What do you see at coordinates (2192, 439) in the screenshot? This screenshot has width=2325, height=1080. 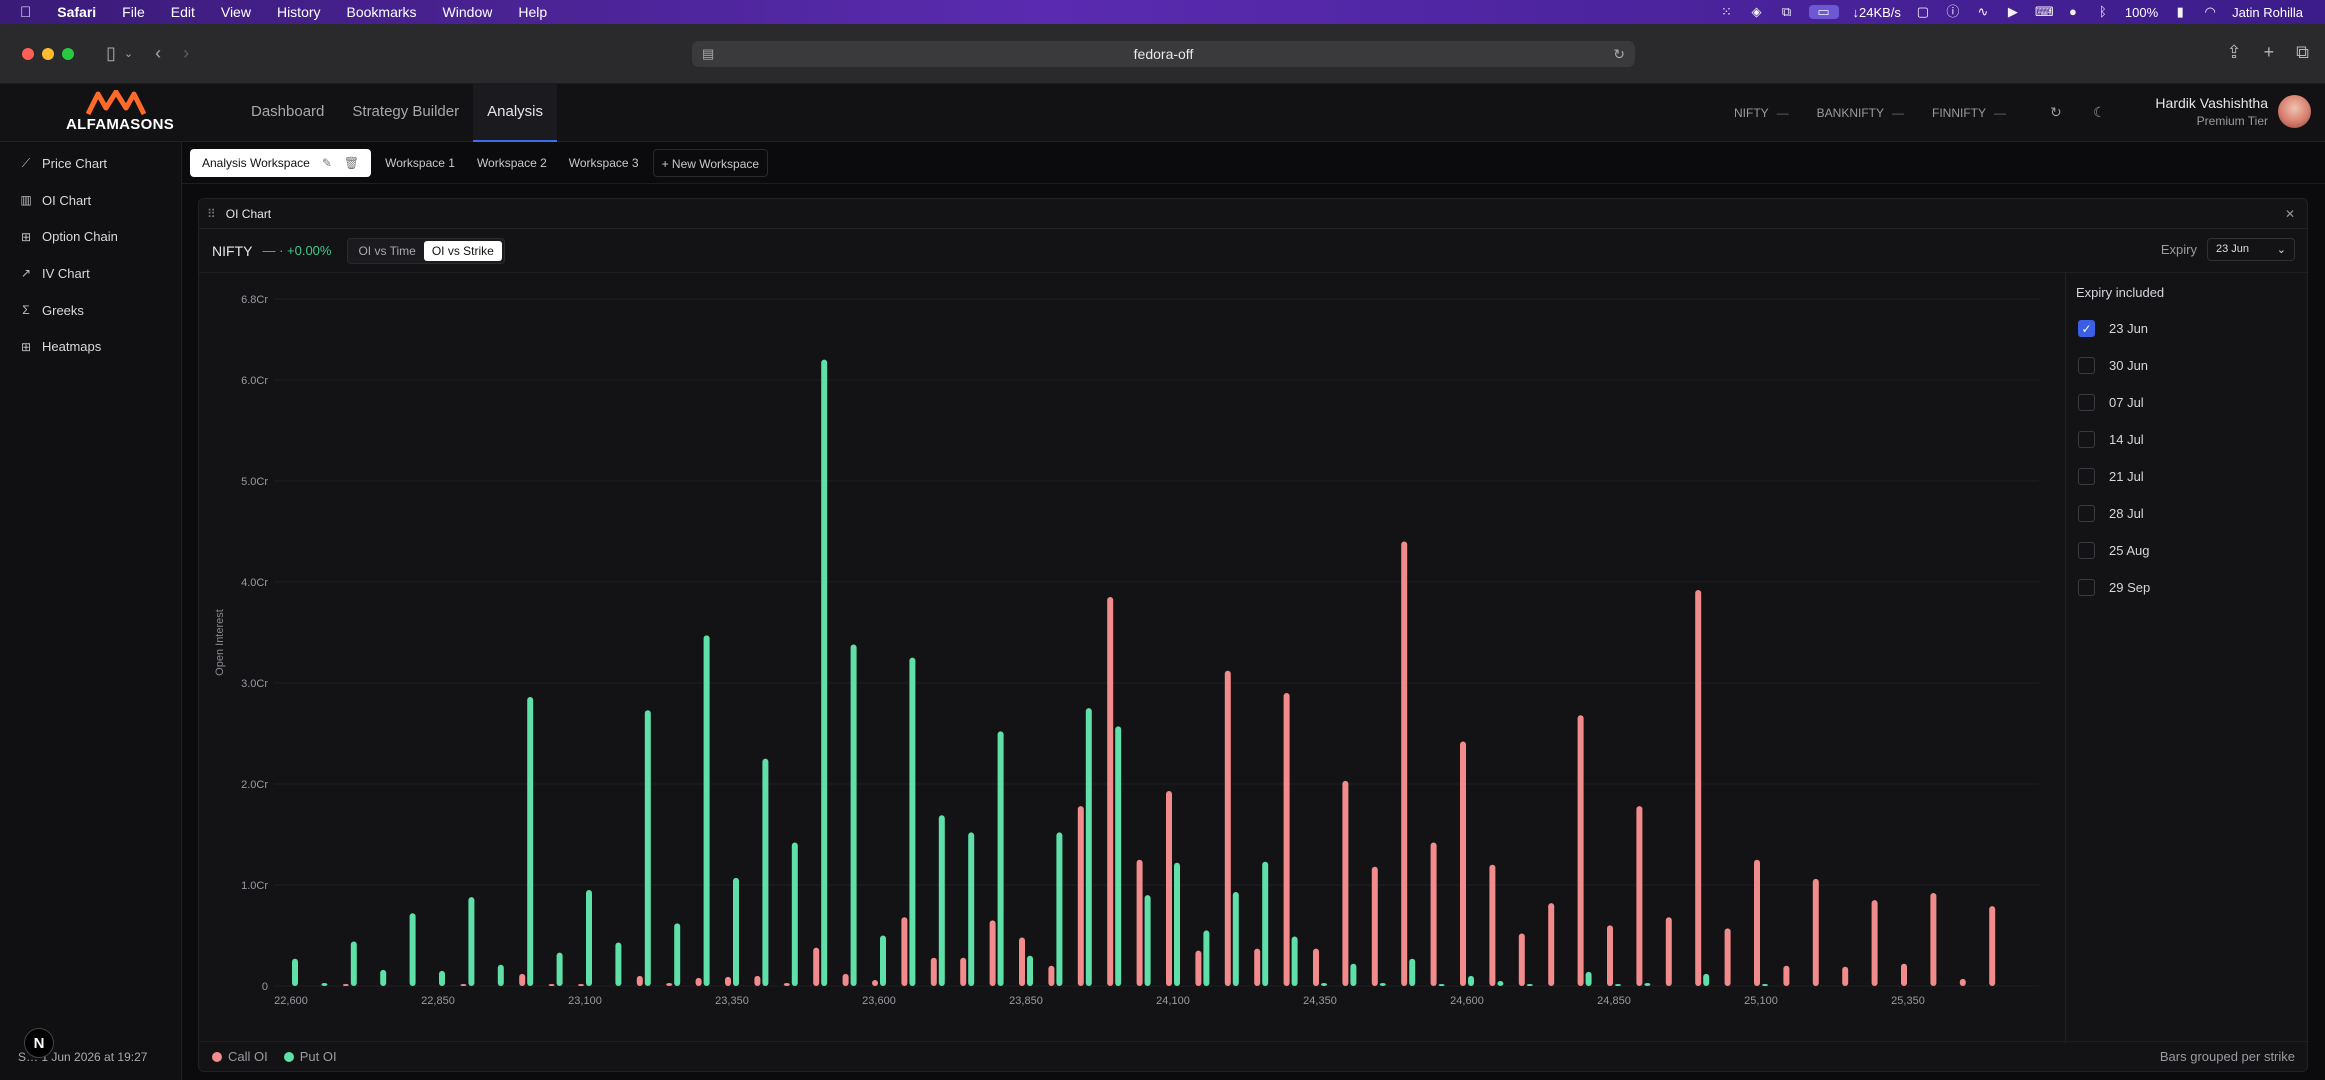 I see `expiry-option: 14 Jul` at bounding box center [2192, 439].